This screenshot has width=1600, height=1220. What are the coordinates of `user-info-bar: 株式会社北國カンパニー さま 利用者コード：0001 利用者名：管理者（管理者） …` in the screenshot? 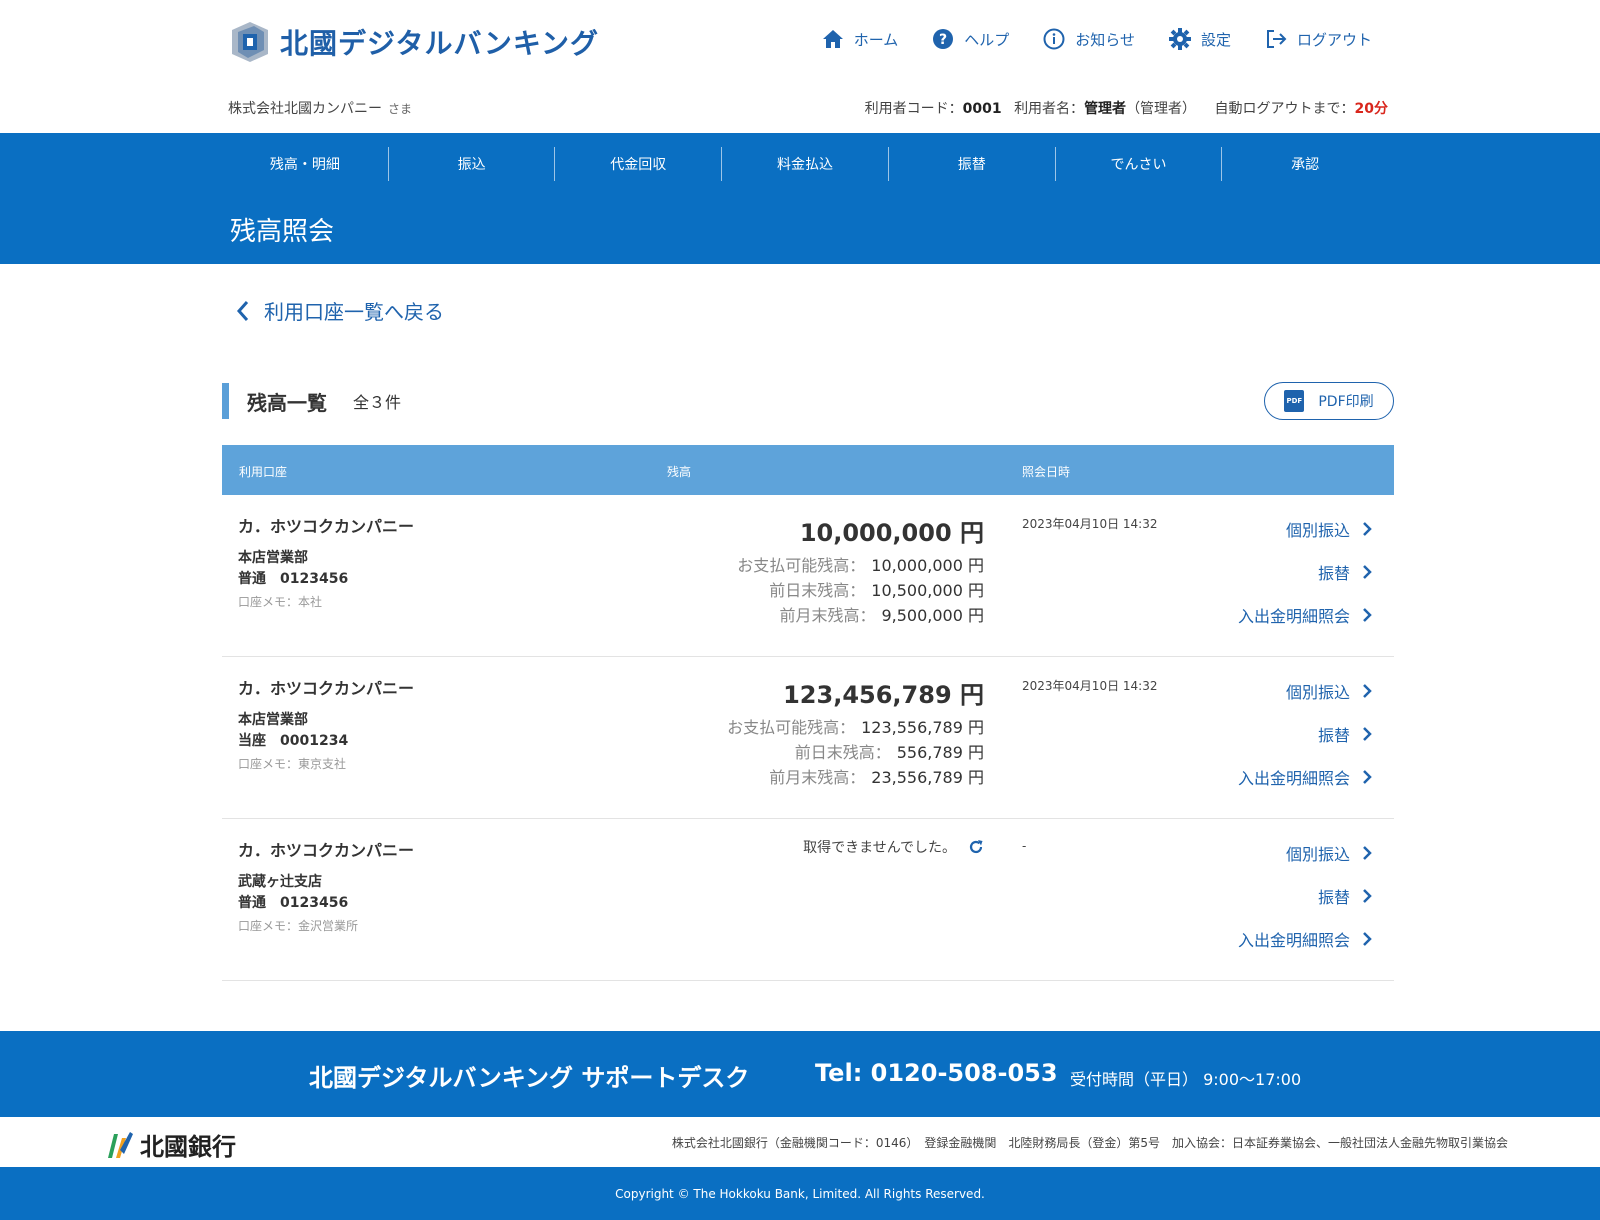 It's located at (808, 108).